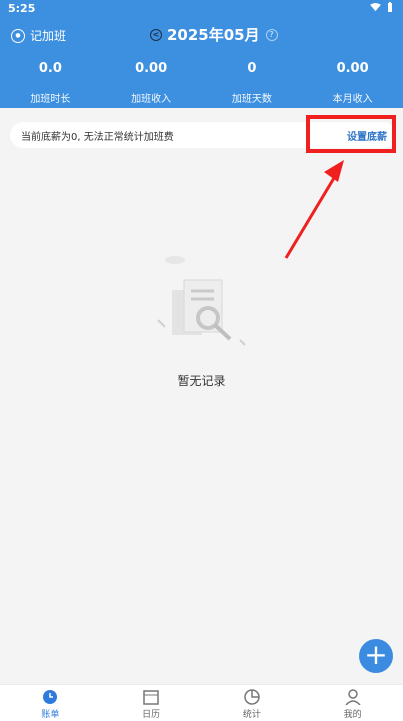  What do you see at coordinates (151, 715) in the screenshot?
I see `tab-label: 日历` at bounding box center [151, 715].